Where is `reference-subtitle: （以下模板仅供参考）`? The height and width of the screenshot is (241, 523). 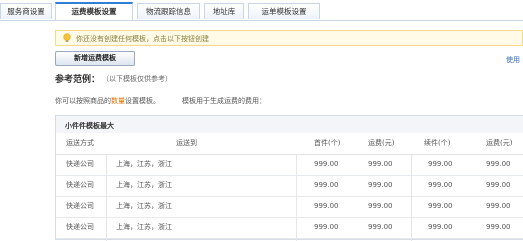
reference-subtitle: （以下模板仅供参考） is located at coordinates (137, 79).